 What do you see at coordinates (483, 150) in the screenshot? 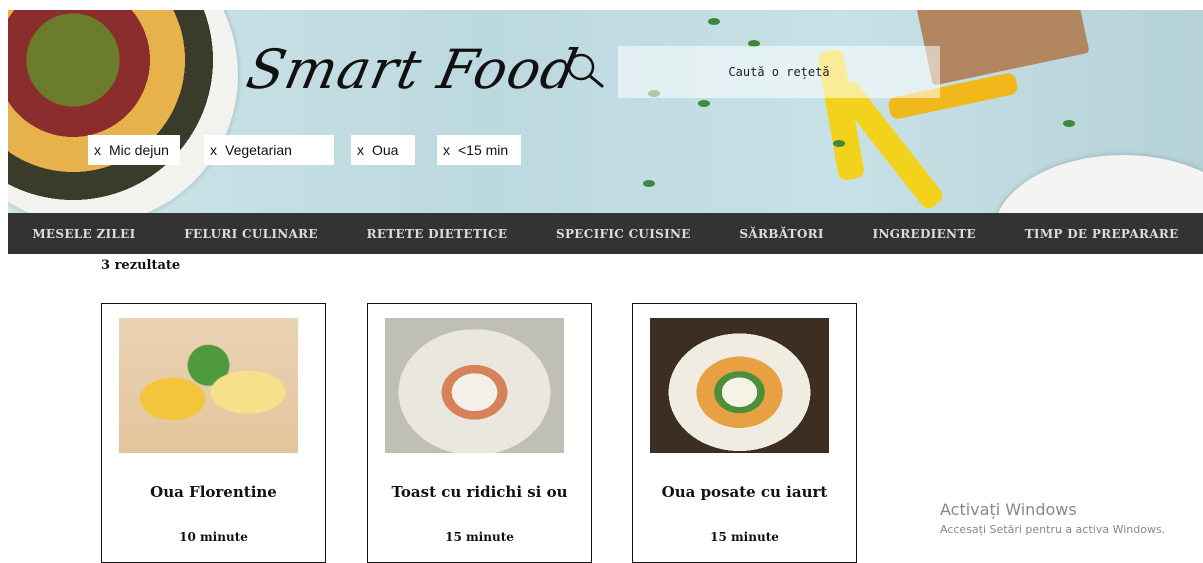
I see `filter-chip-label: <15 min` at bounding box center [483, 150].